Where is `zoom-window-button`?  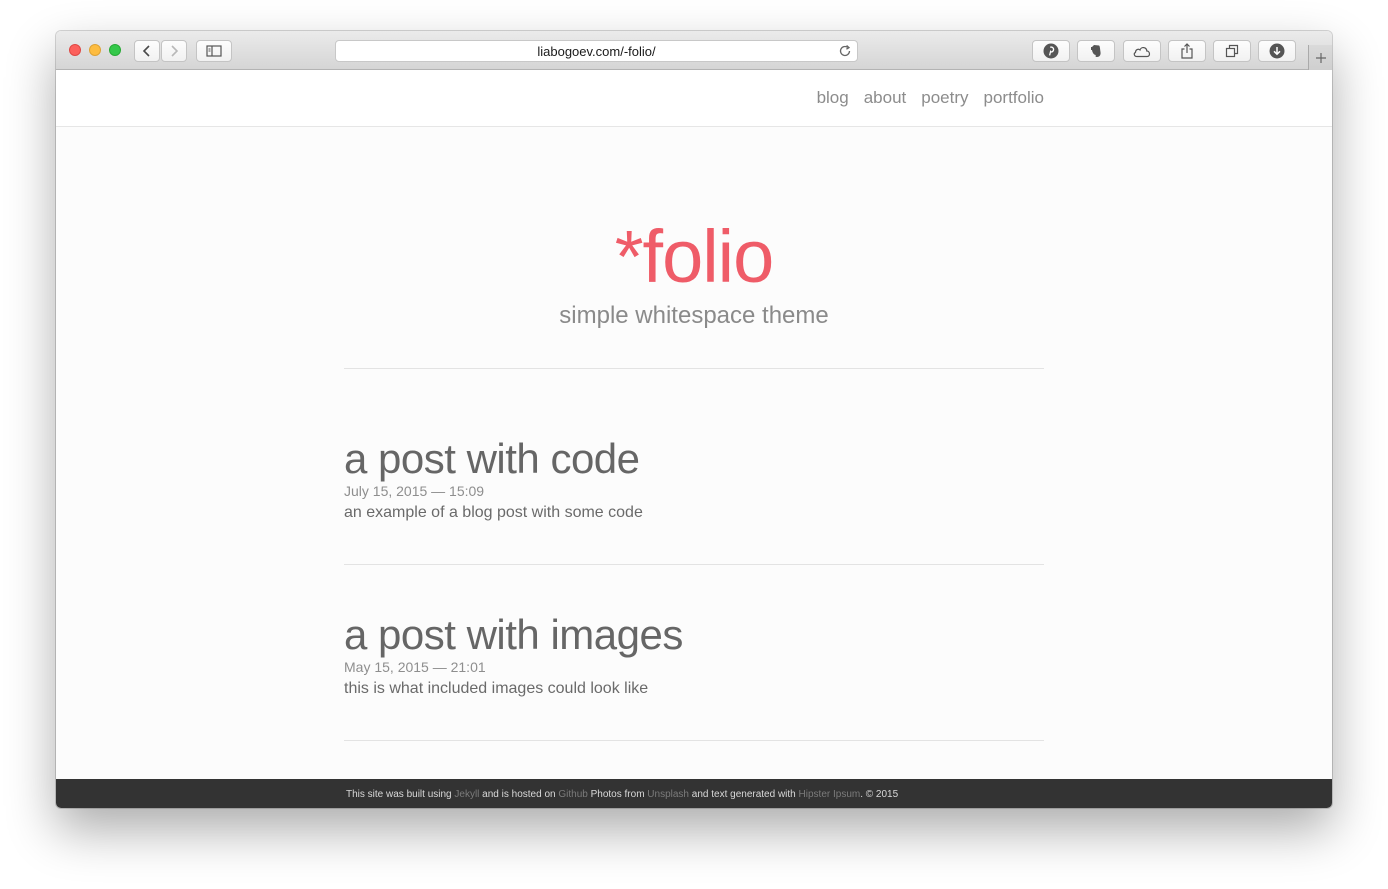
zoom-window-button is located at coordinates (115, 50).